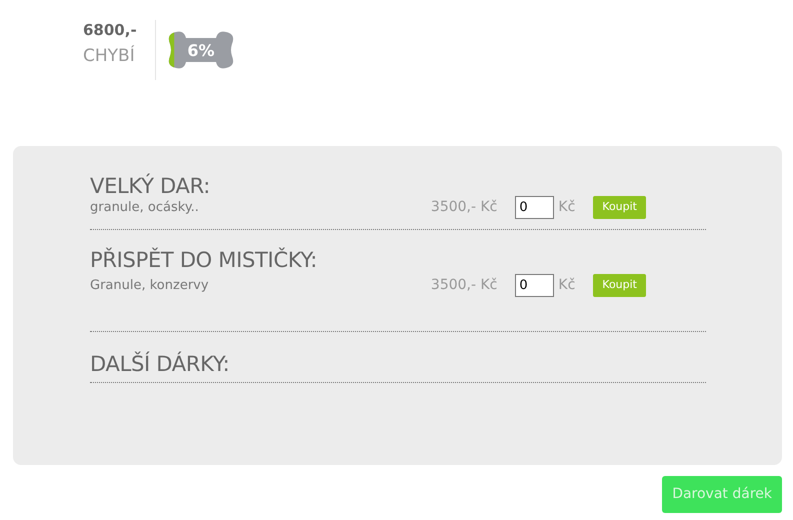 Image resolution: width=793 pixels, height=520 pixels. I want to click on item-description: granule, ocásky.., so click(145, 207).